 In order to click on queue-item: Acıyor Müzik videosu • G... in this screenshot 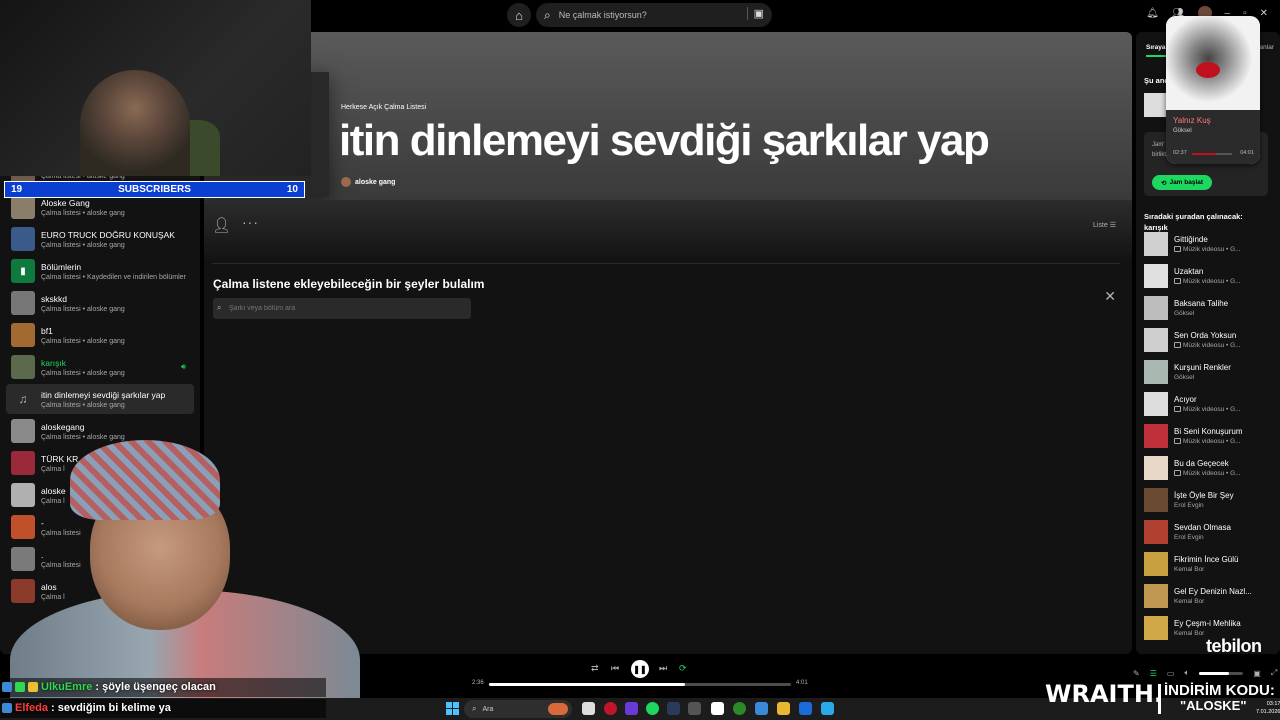, I will do `click(1209, 404)`.